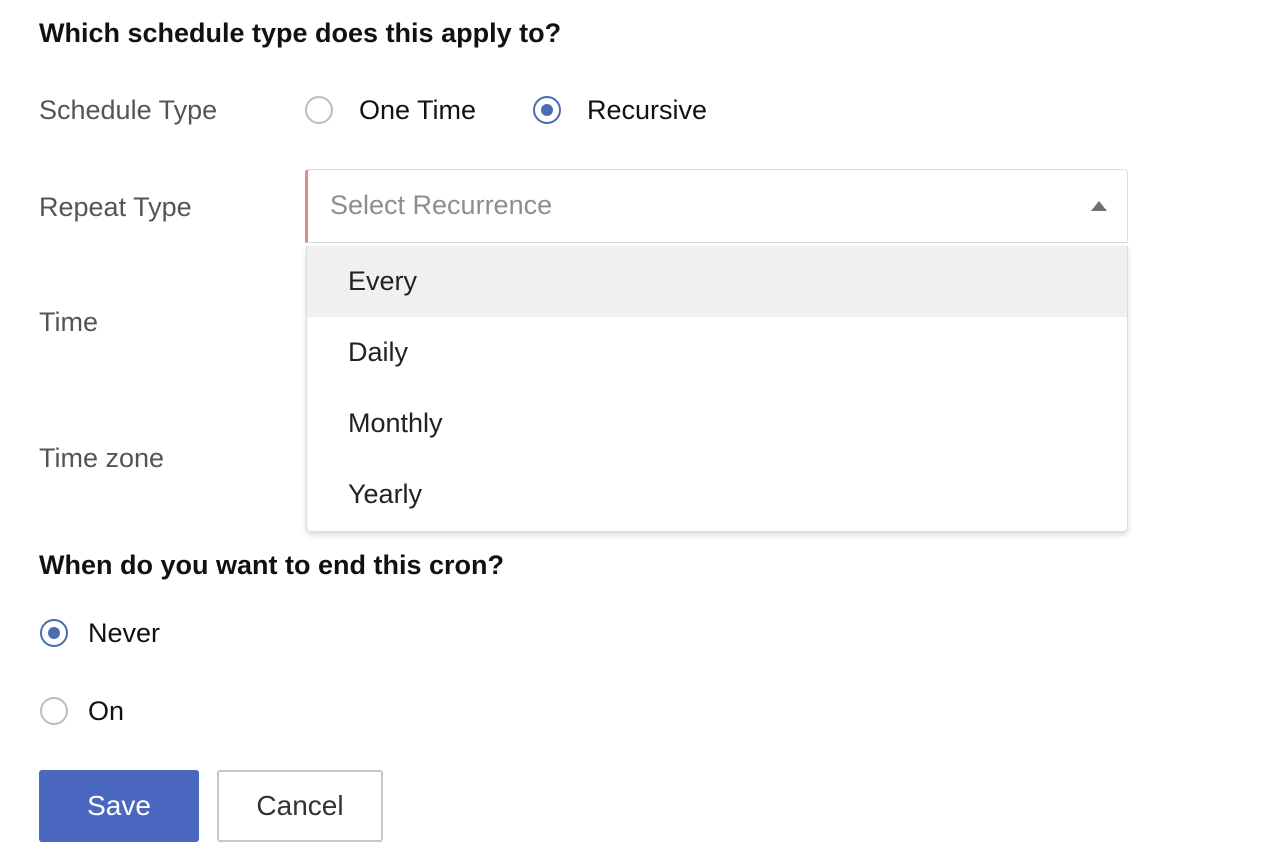 This screenshot has width=1282, height=861. What do you see at coordinates (647, 110) in the screenshot?
I see `radio-recursive-label: Recursive` at bounding box center [647, 110].